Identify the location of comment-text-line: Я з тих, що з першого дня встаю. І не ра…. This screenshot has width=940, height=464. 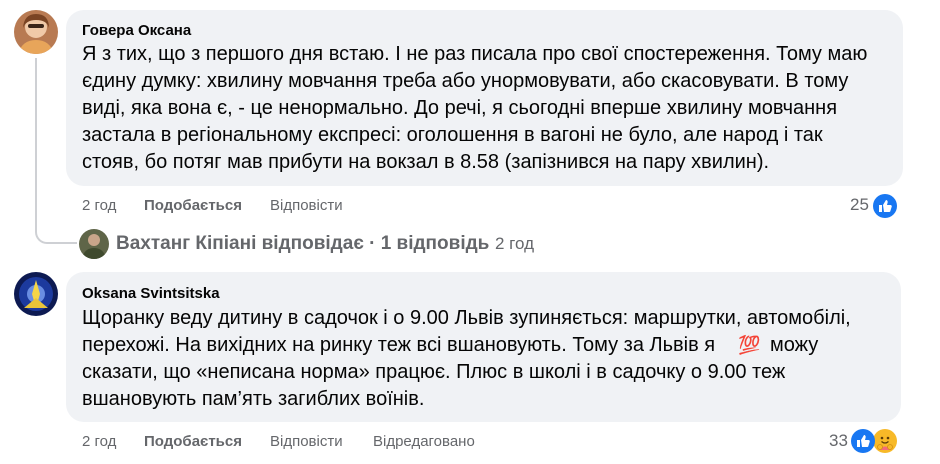
(475, 54).